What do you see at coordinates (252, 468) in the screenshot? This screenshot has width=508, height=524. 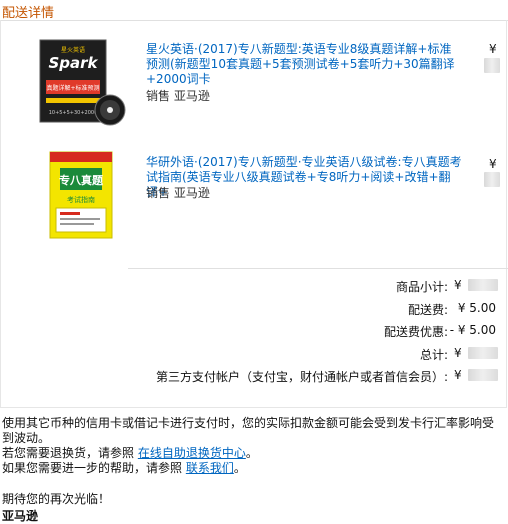 I see `help-line: 如果您需要进一步的帮助，请参照 联系我们。` at bounding box center [252, 468].